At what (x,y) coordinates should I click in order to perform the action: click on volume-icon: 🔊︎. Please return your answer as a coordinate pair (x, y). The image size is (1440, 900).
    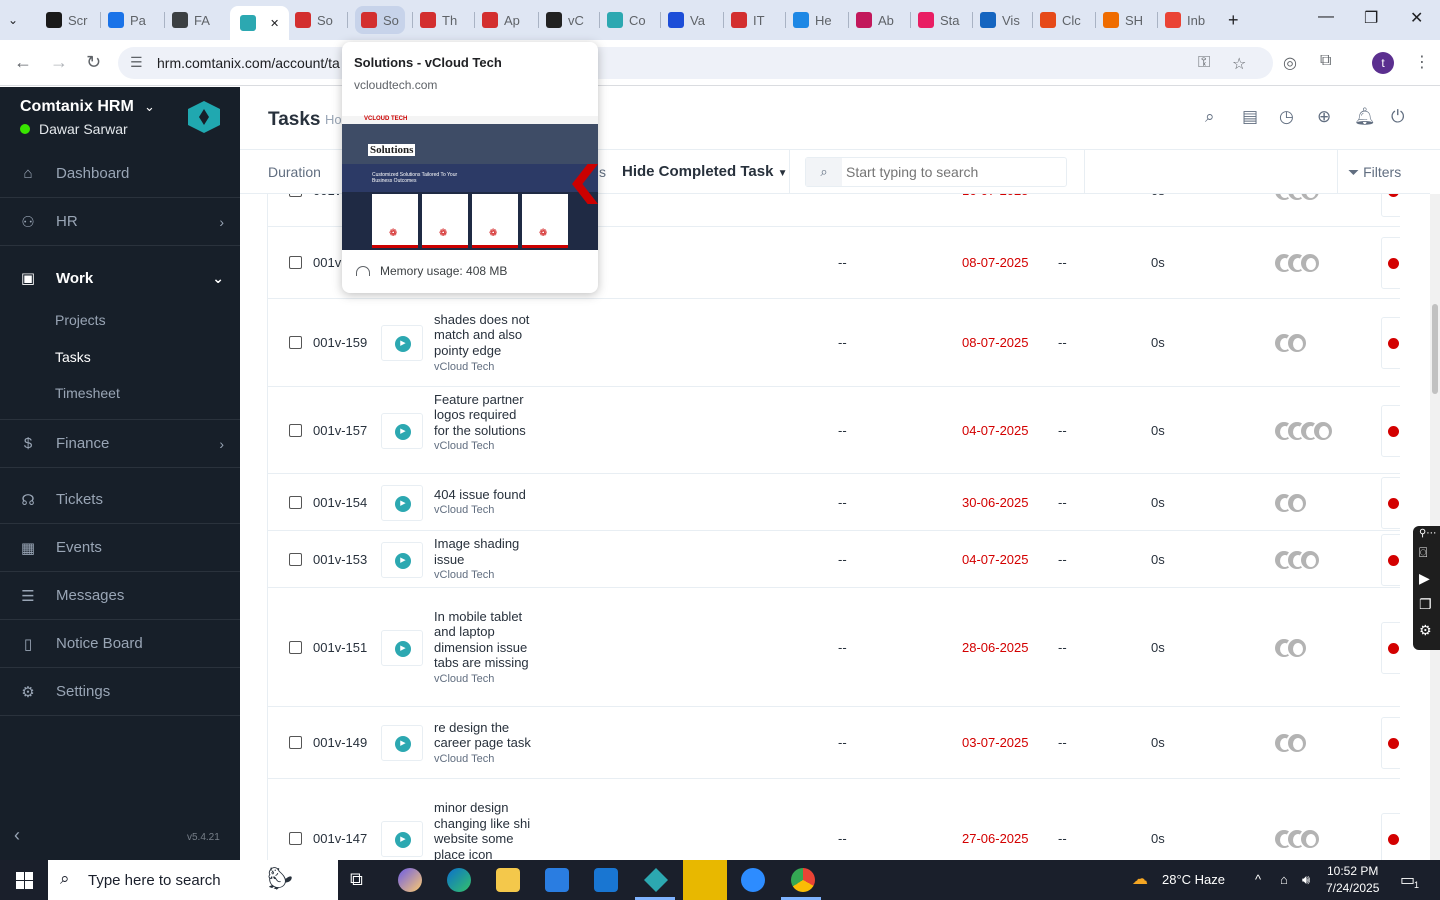
    Looking at the image, I should click on (1306, 880).